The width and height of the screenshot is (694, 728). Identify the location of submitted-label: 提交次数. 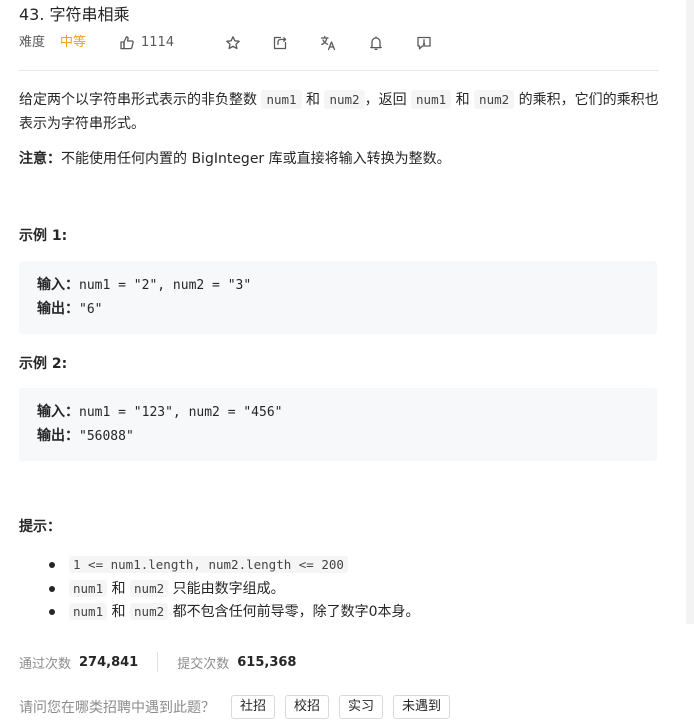
(203, 664).